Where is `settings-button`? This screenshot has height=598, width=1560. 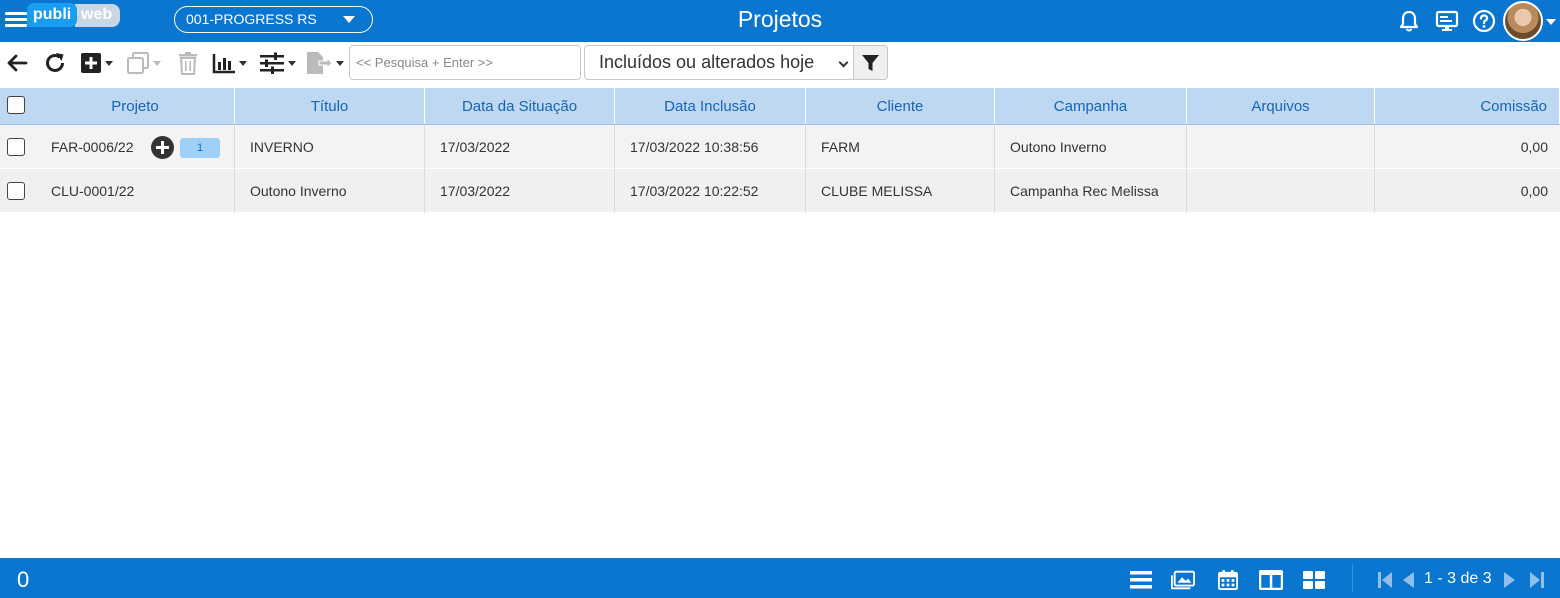 settings-button is located at coordinates (277, 63).